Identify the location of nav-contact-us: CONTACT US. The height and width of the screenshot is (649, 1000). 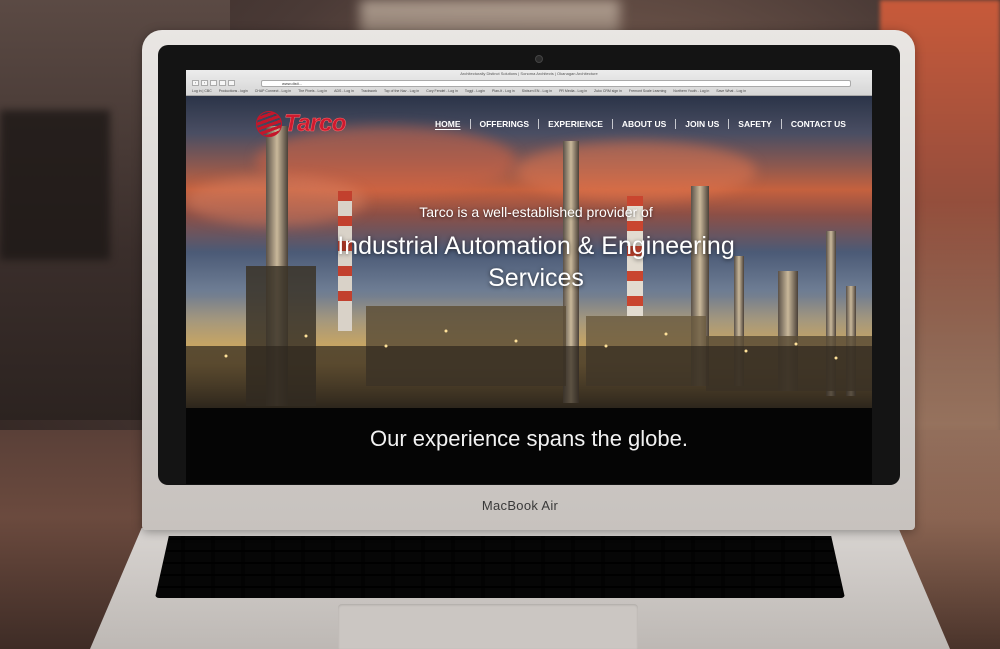
(818, 124).